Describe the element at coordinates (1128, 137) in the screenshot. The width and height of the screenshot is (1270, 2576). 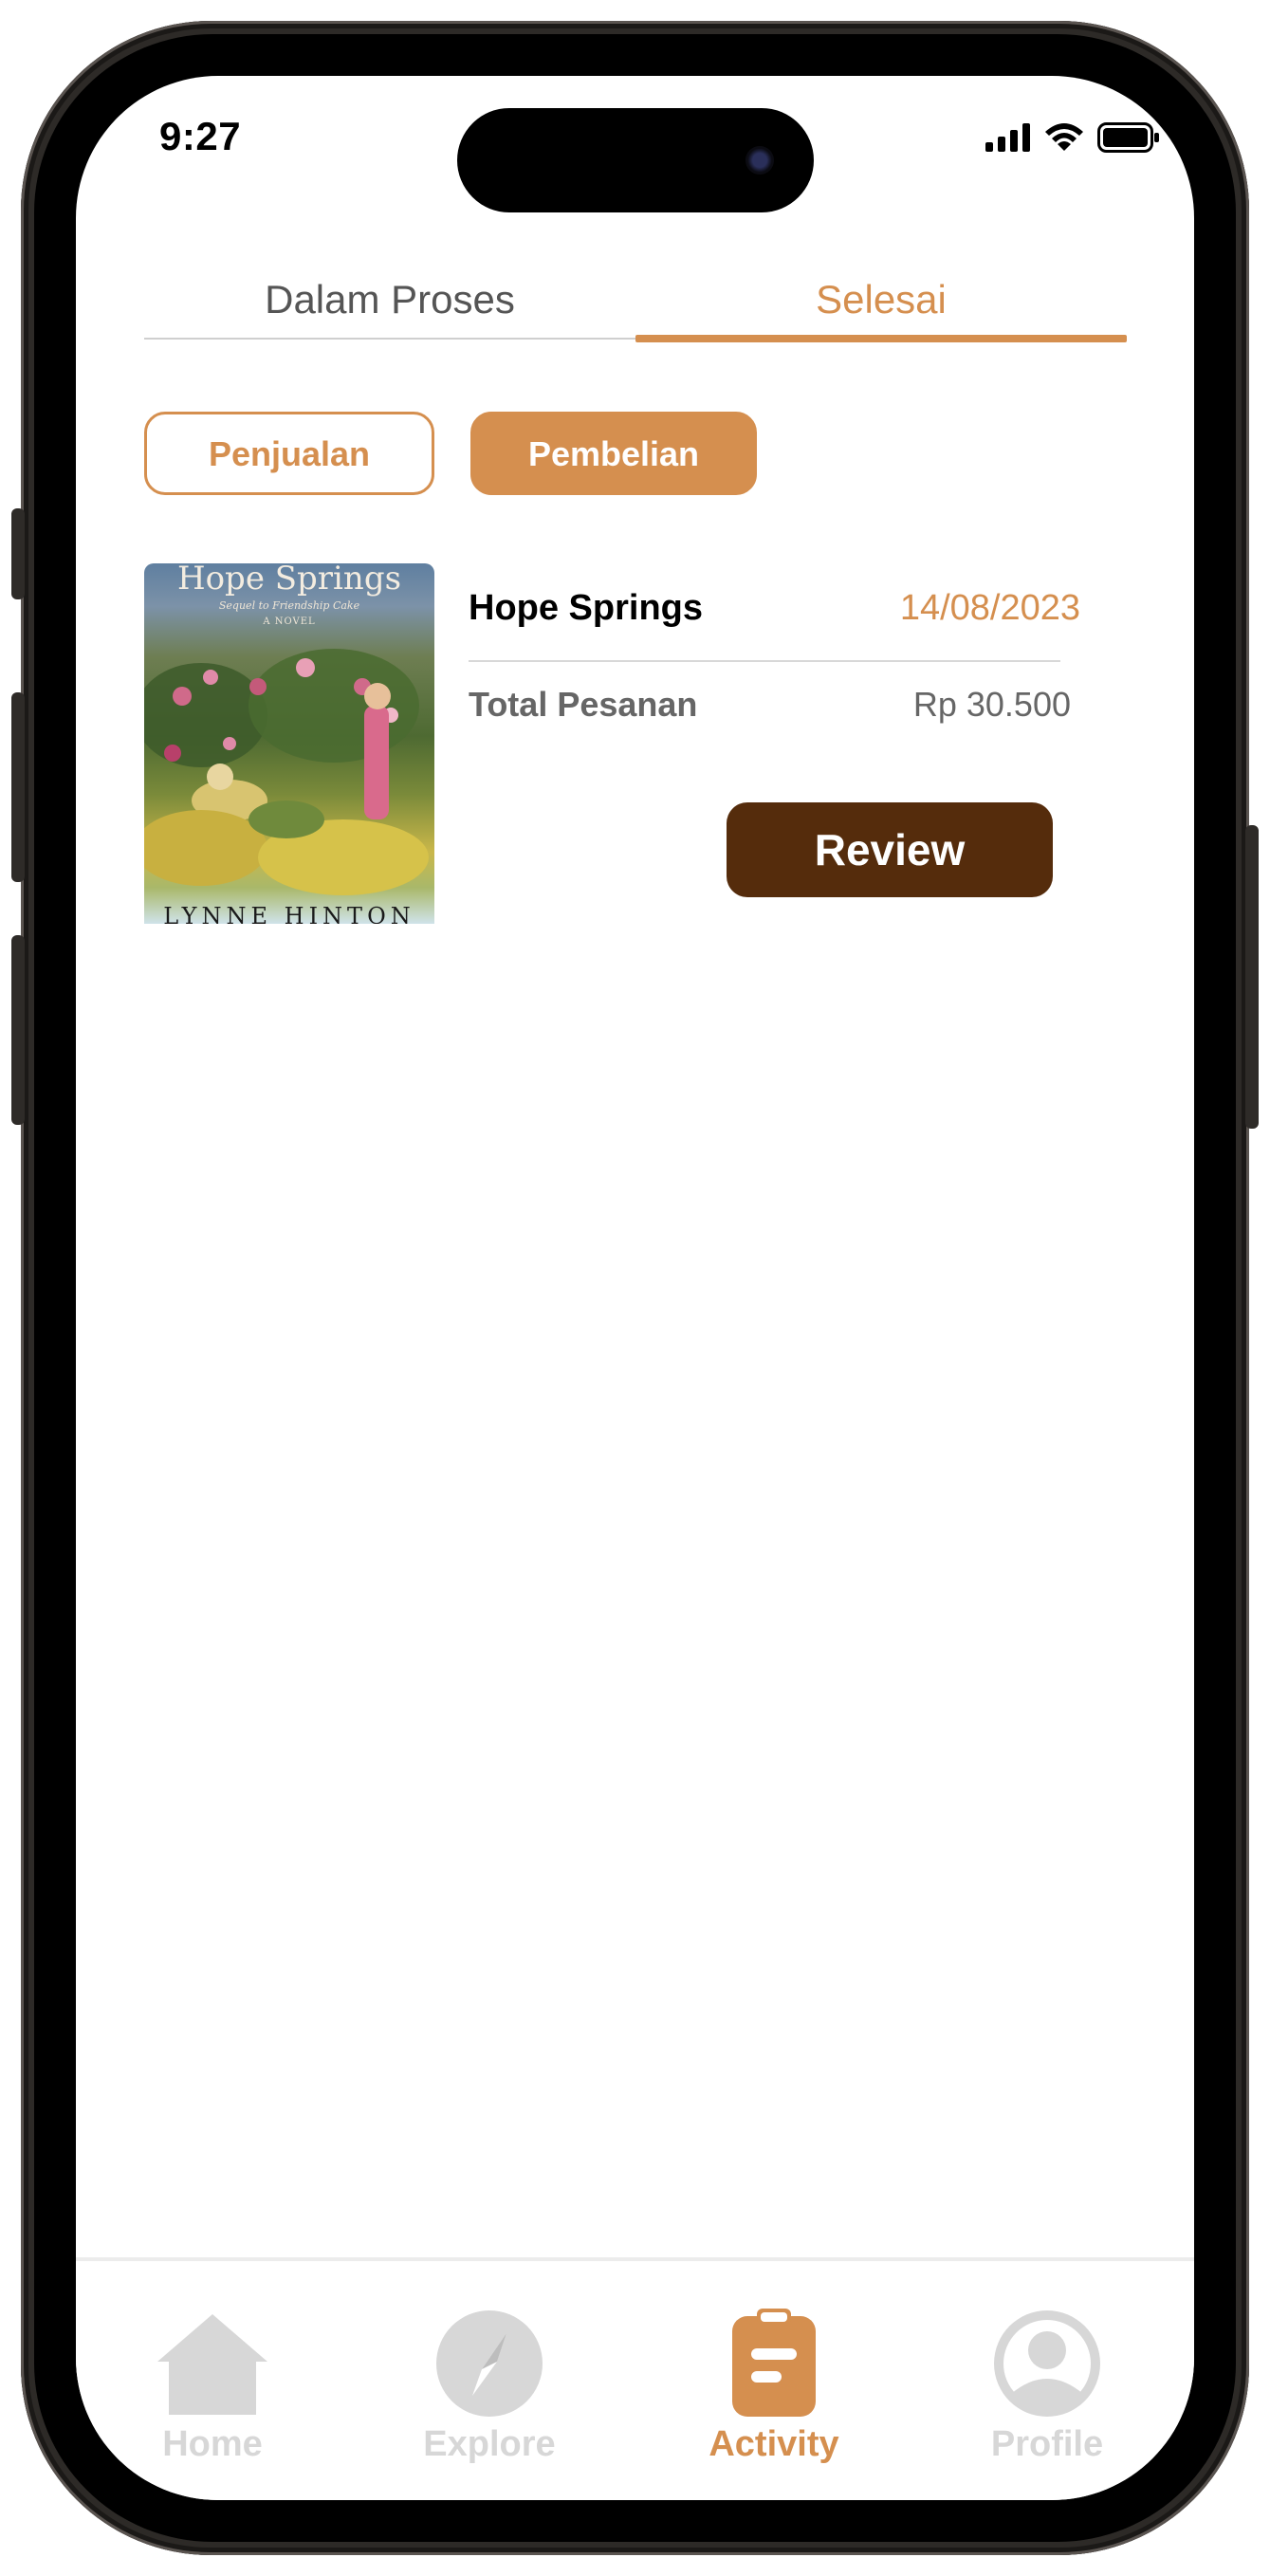
I see `battery-icon` at that location.